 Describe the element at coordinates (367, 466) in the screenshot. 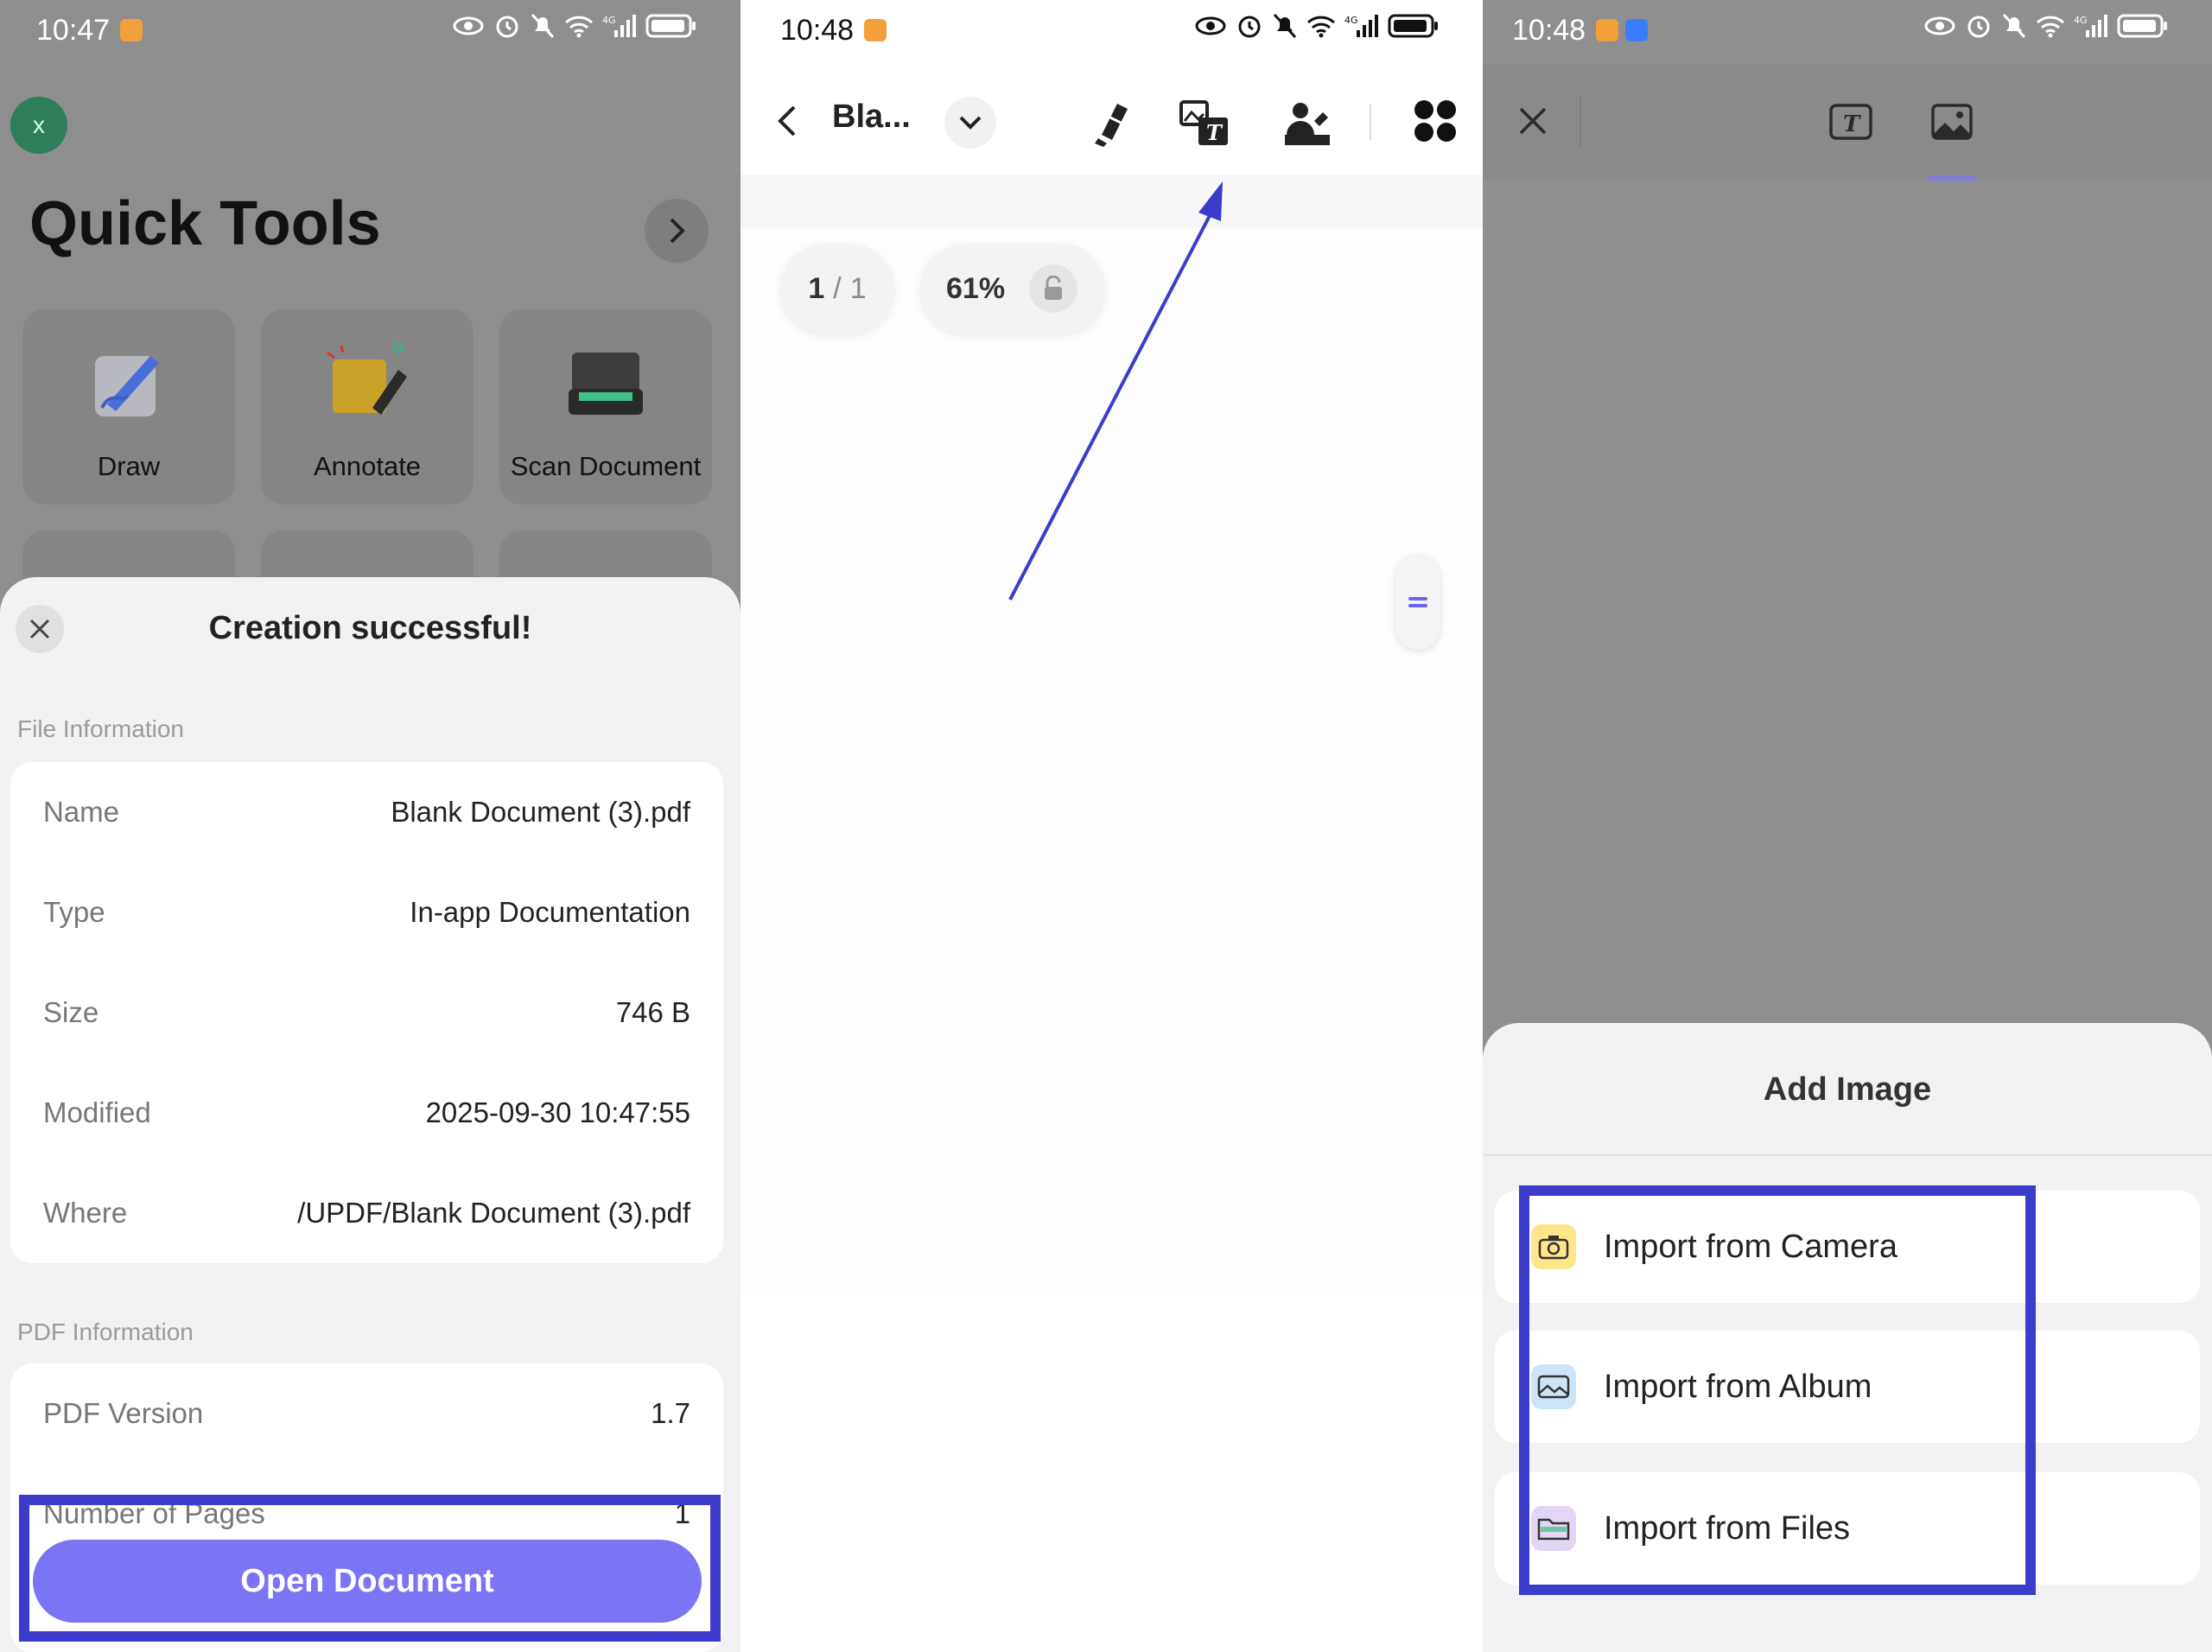

I see `tool-label: Annotate` at that location.